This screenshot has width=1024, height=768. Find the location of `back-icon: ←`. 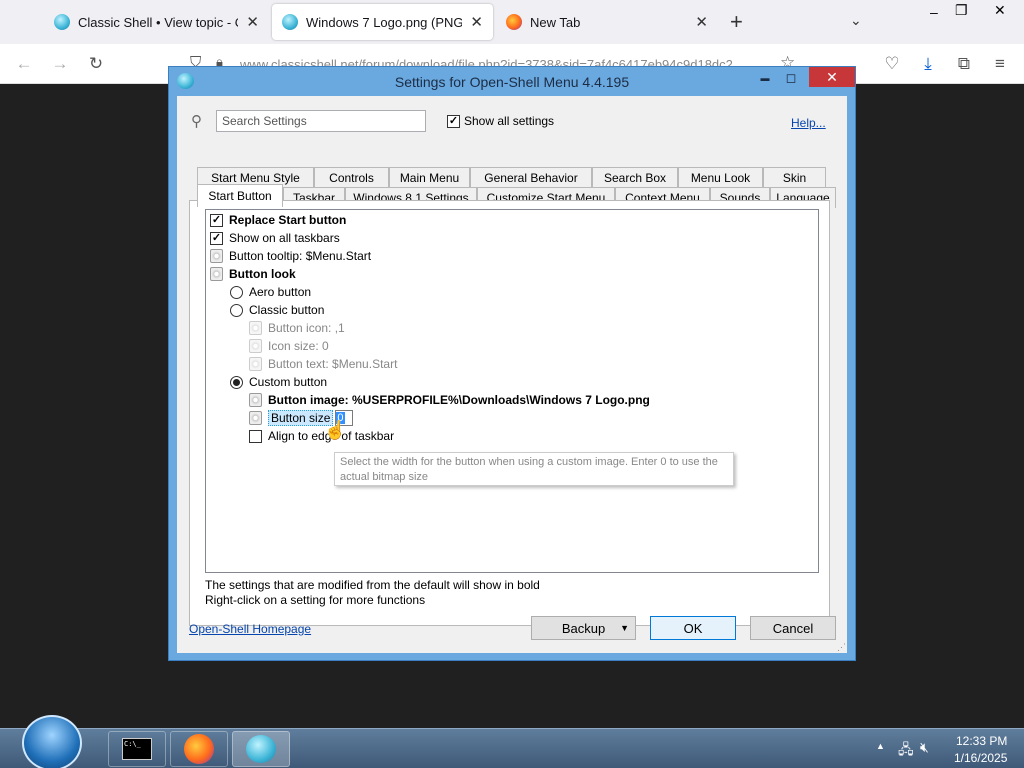

back-icon: ← is located at coordinates (24, 64).